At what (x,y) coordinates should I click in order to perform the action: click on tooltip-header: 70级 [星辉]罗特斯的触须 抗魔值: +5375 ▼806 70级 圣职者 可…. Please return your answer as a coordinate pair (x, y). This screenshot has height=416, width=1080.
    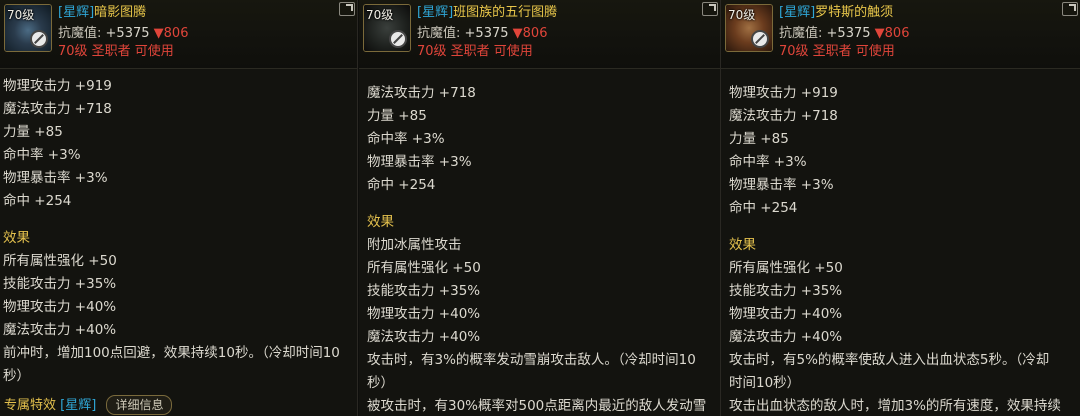
    Looking at the image, I should click on (900, 34).